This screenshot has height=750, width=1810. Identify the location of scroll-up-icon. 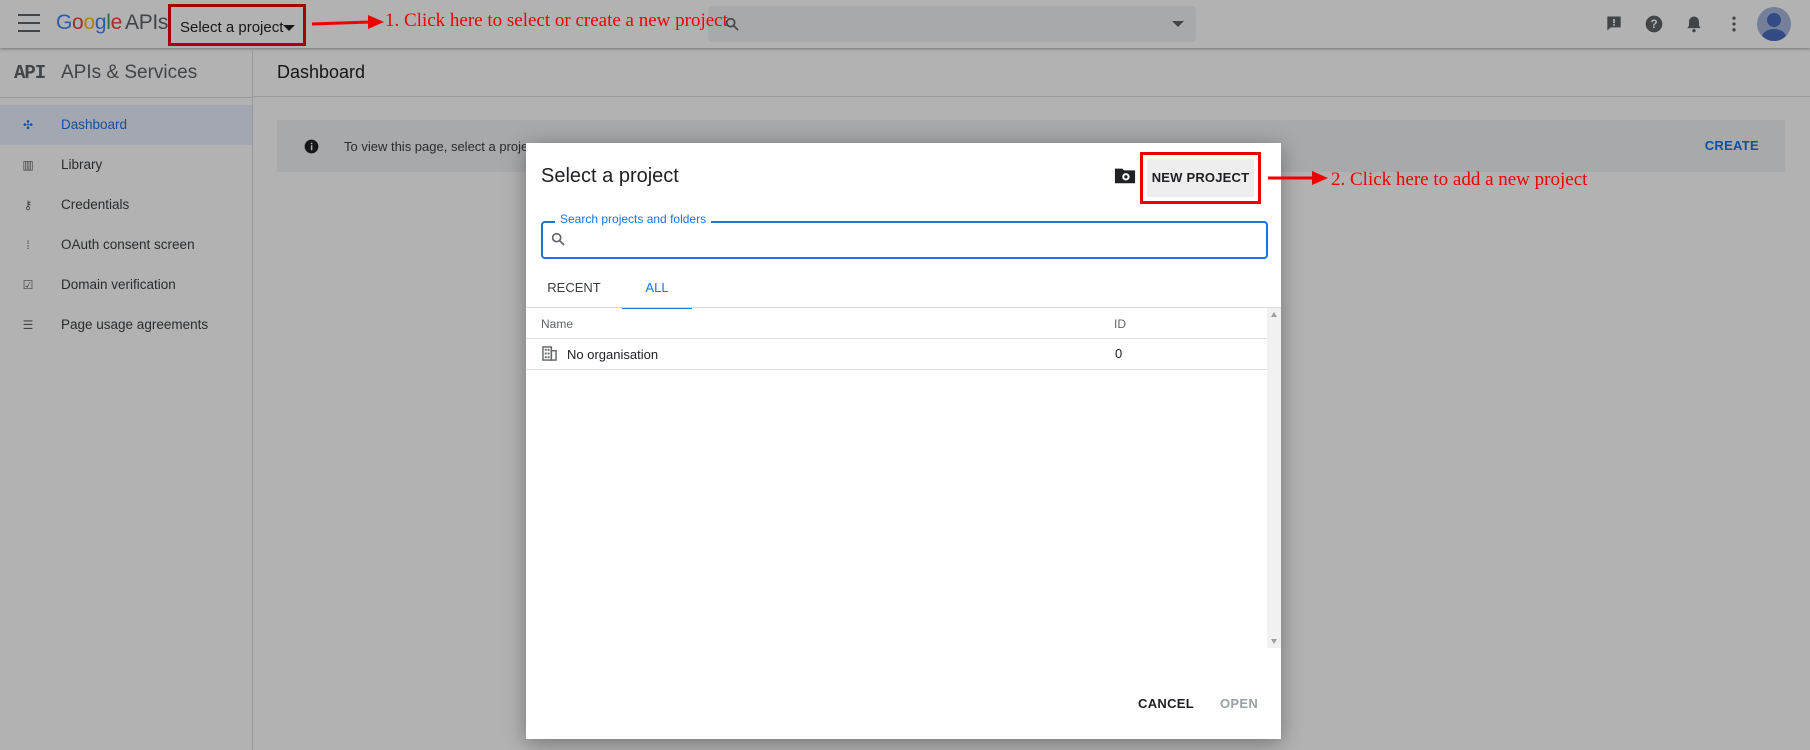
(1274, 314).